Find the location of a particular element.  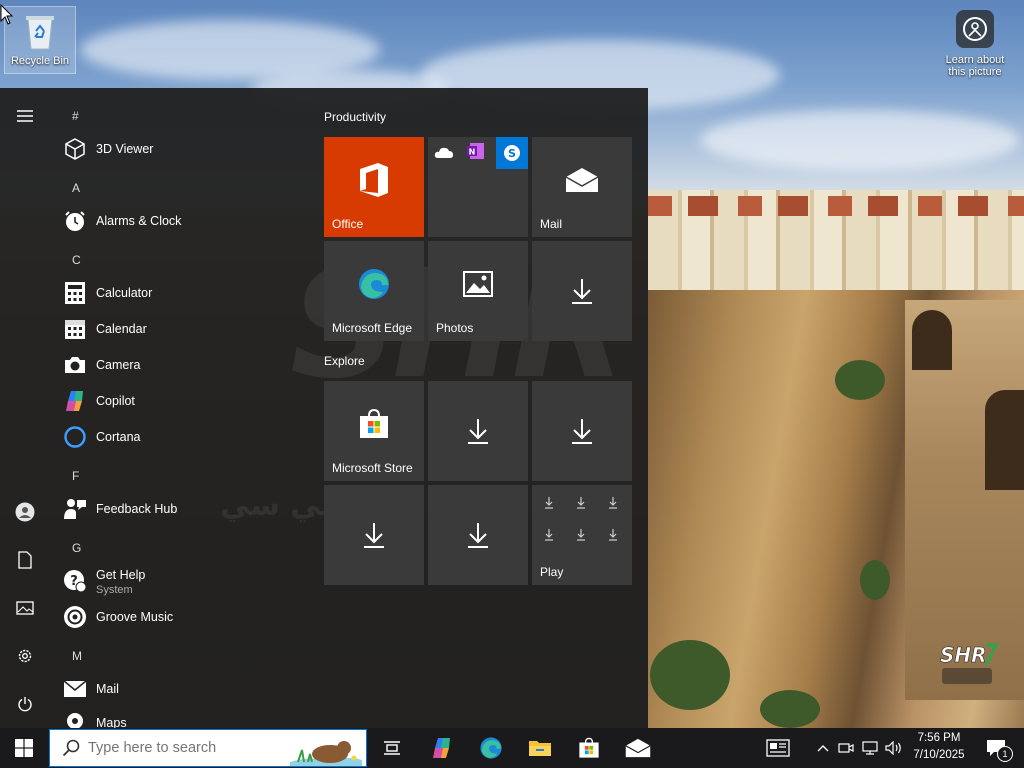

file-explorer-taskbar-button is located at coordinates (540, 748).